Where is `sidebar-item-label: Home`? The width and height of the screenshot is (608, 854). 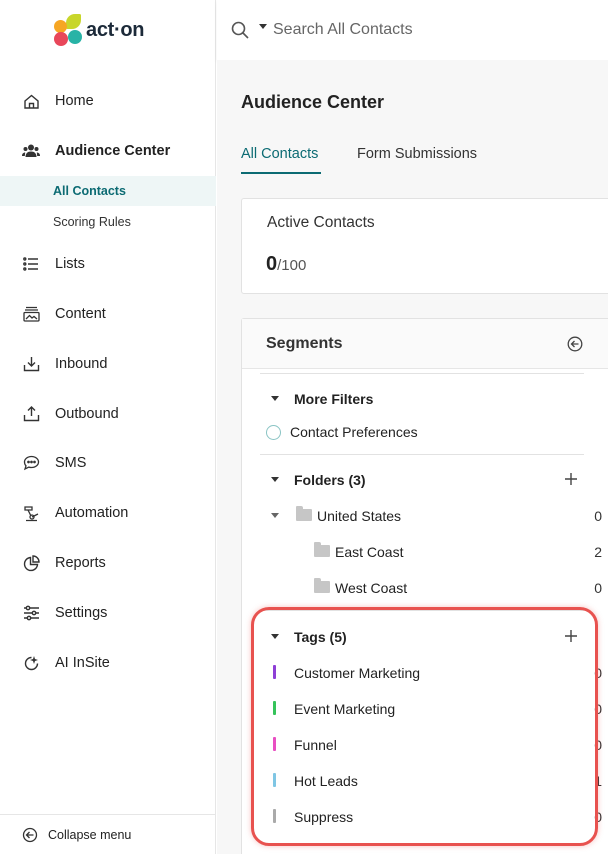
sidebar-item-label: Home is located at coordinates (74, 101).